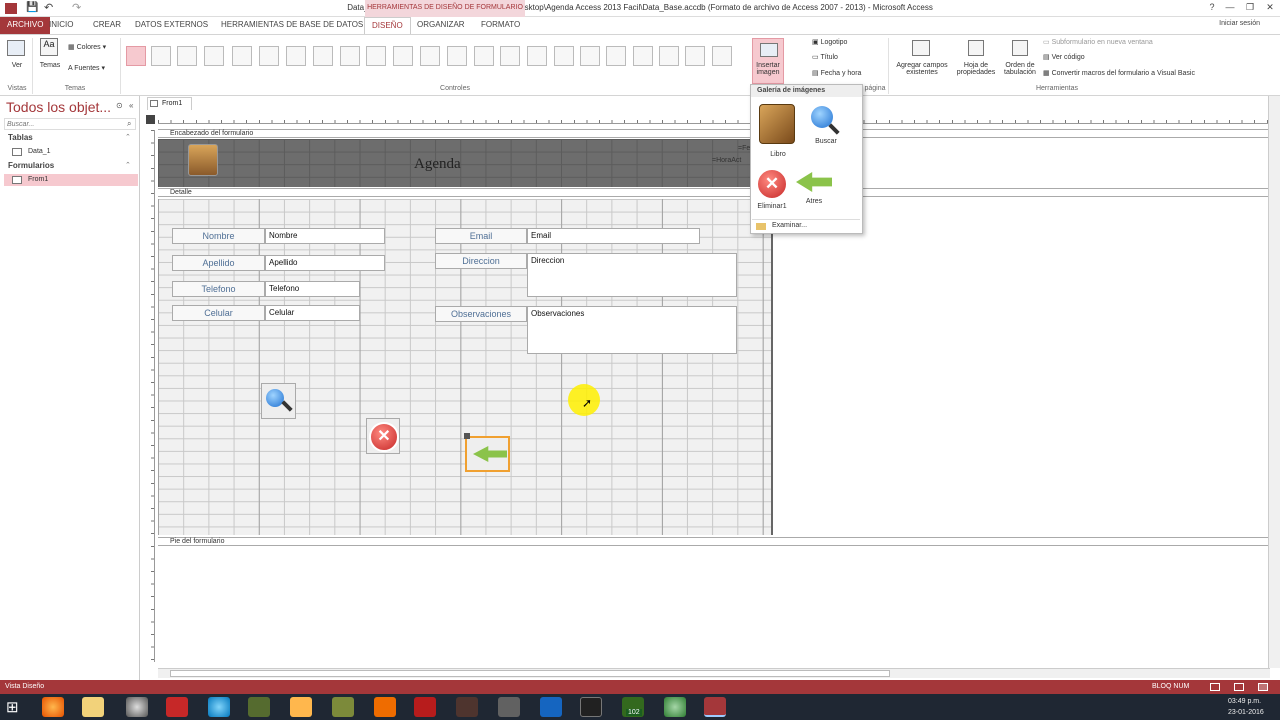 This screenshot has height=720, width=1280. I want to click on redo-icon: ↷, so click(76, 7).